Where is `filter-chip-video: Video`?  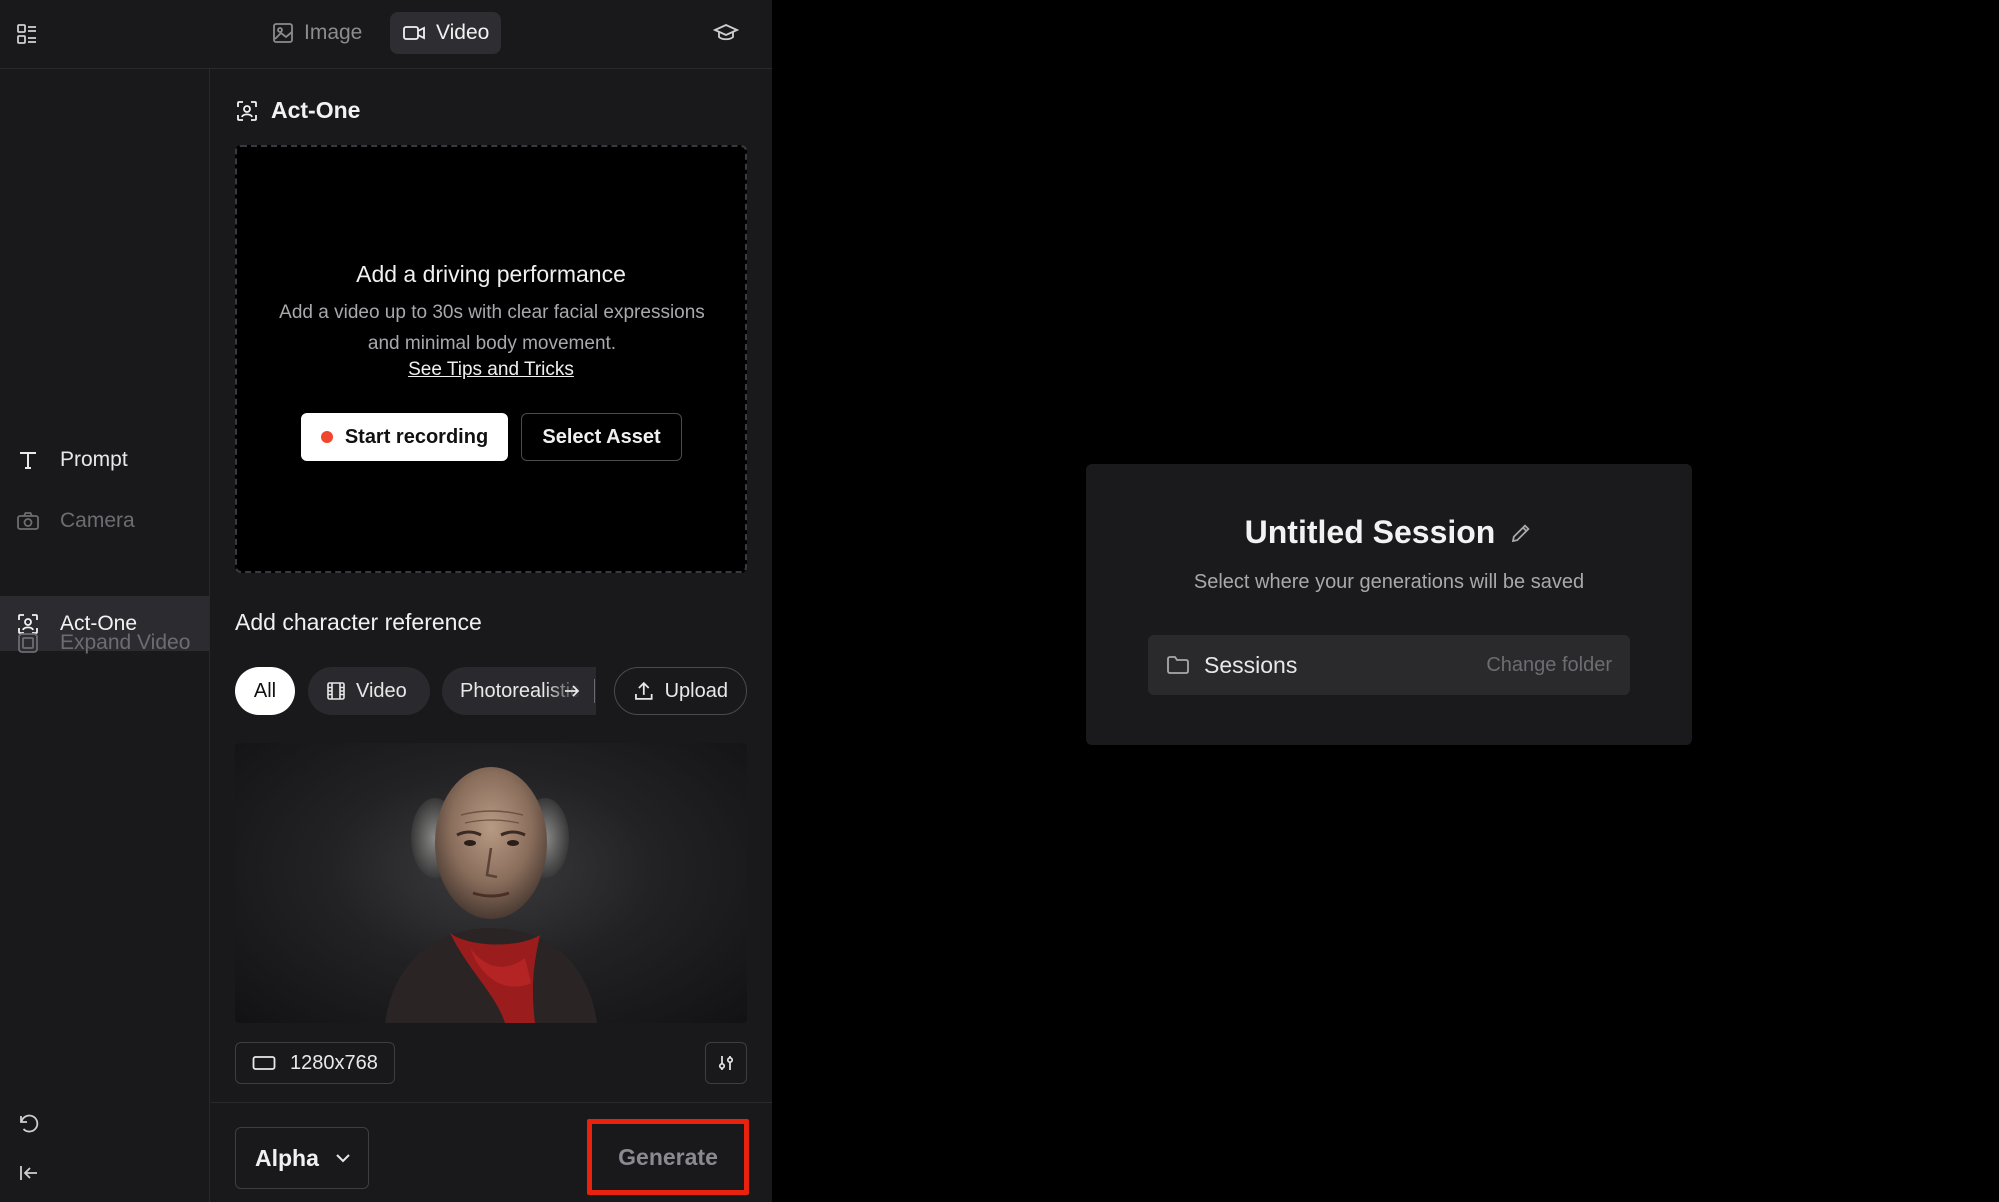 filter-chip-video: Video is located at coordinates (369, 691).